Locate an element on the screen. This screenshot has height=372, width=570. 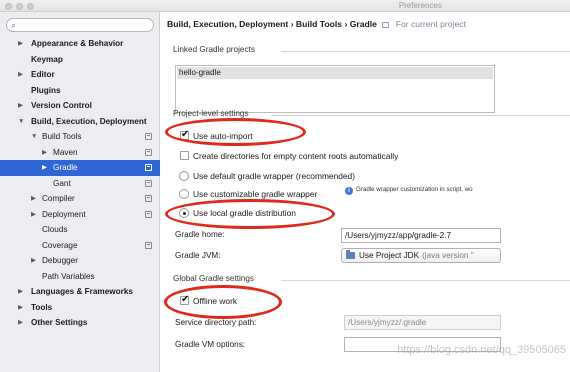
default-wrapper-radio: Use default gradle wrapper (recommended) is located at coordinates (267, 176).